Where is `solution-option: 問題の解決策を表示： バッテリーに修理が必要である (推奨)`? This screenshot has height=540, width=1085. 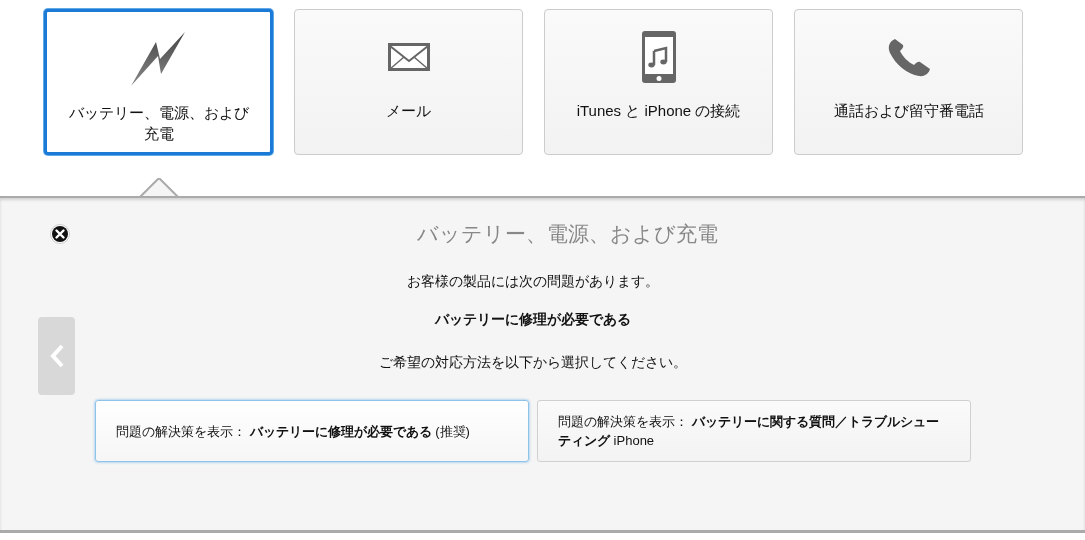
solution-option: 問題の解決策を表示： バッテリーに修理が必要である (推奨) is located at coordinates (312, 431).